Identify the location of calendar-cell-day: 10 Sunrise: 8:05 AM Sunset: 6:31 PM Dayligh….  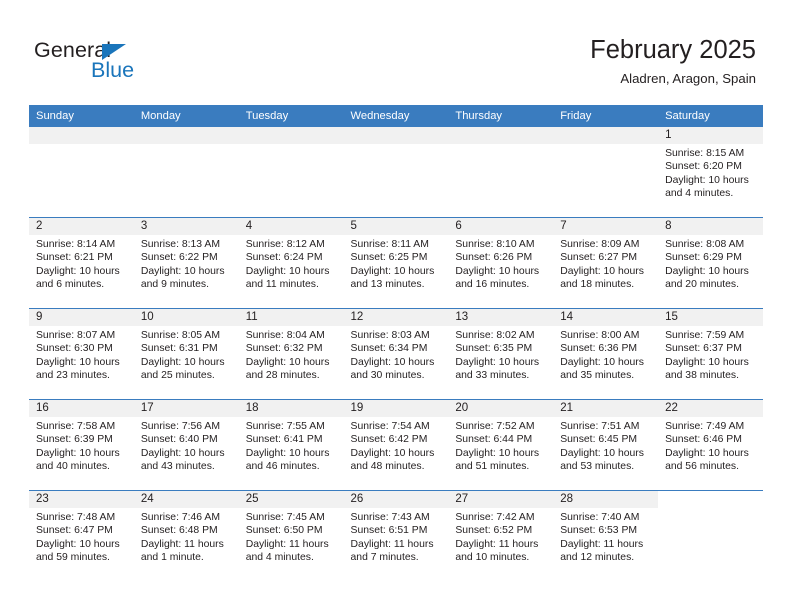
(186, 354).